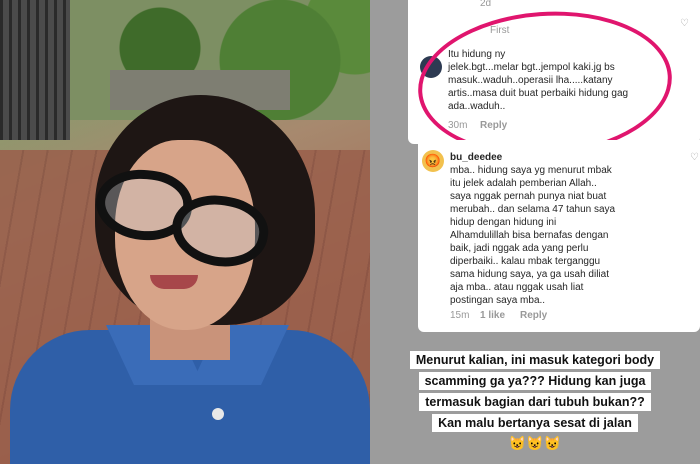 The height and width of the screenshot is (464, 700). Describe the element at coordinates (535, 443) in the screenshot. I see `cat-emojis: 😺😺😺` at that location.